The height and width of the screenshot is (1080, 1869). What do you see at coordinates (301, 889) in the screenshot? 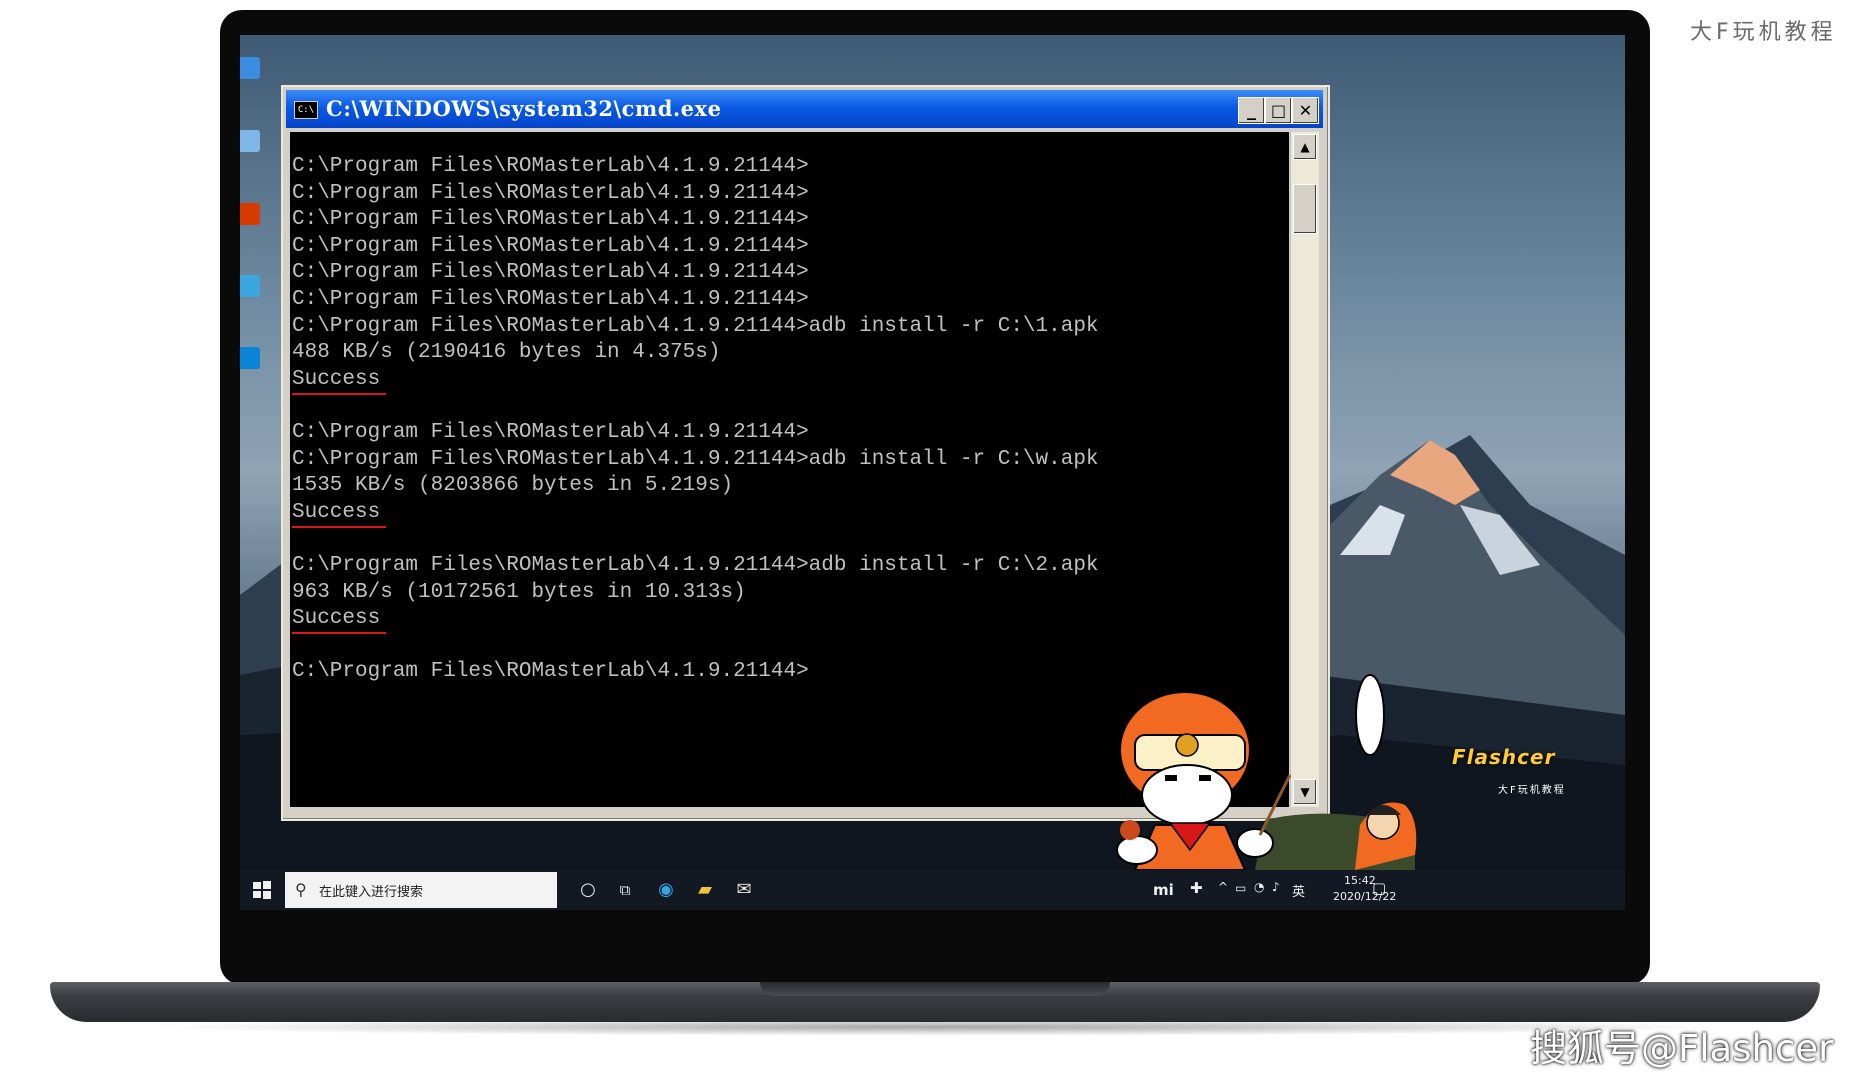
I see `search-icon: ⚲` at bounding box center [301, 889].